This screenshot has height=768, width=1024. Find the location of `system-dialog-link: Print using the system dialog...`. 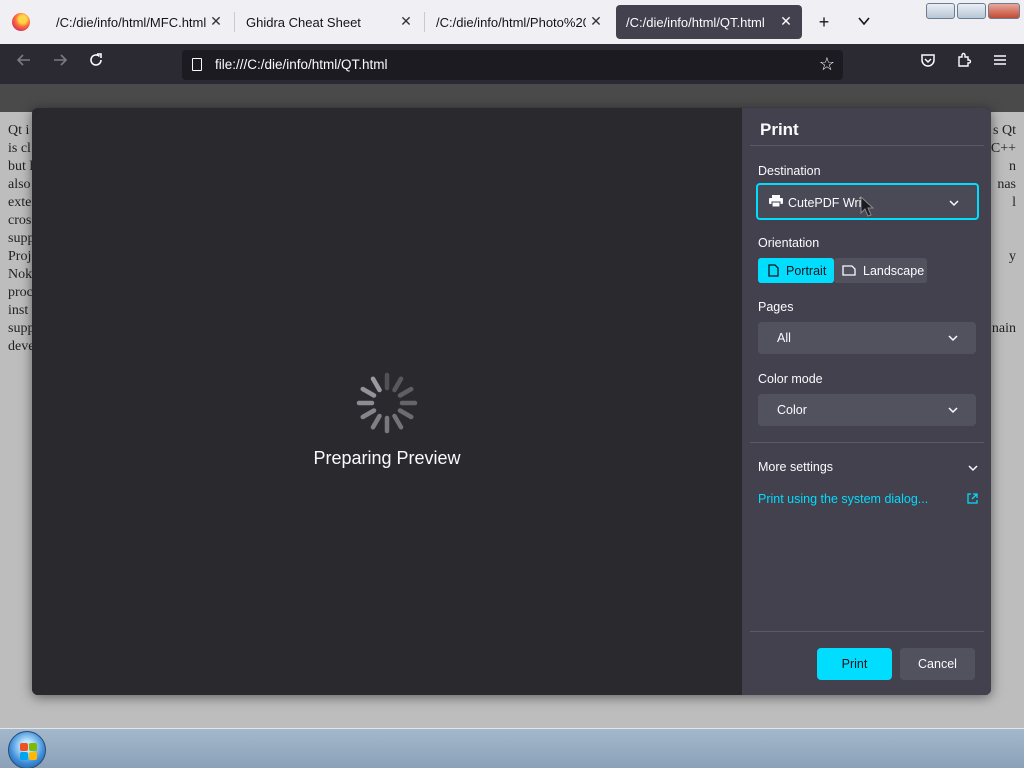

system-dialog-link: Print using the system dialog... is located at coordinates (868, 500).